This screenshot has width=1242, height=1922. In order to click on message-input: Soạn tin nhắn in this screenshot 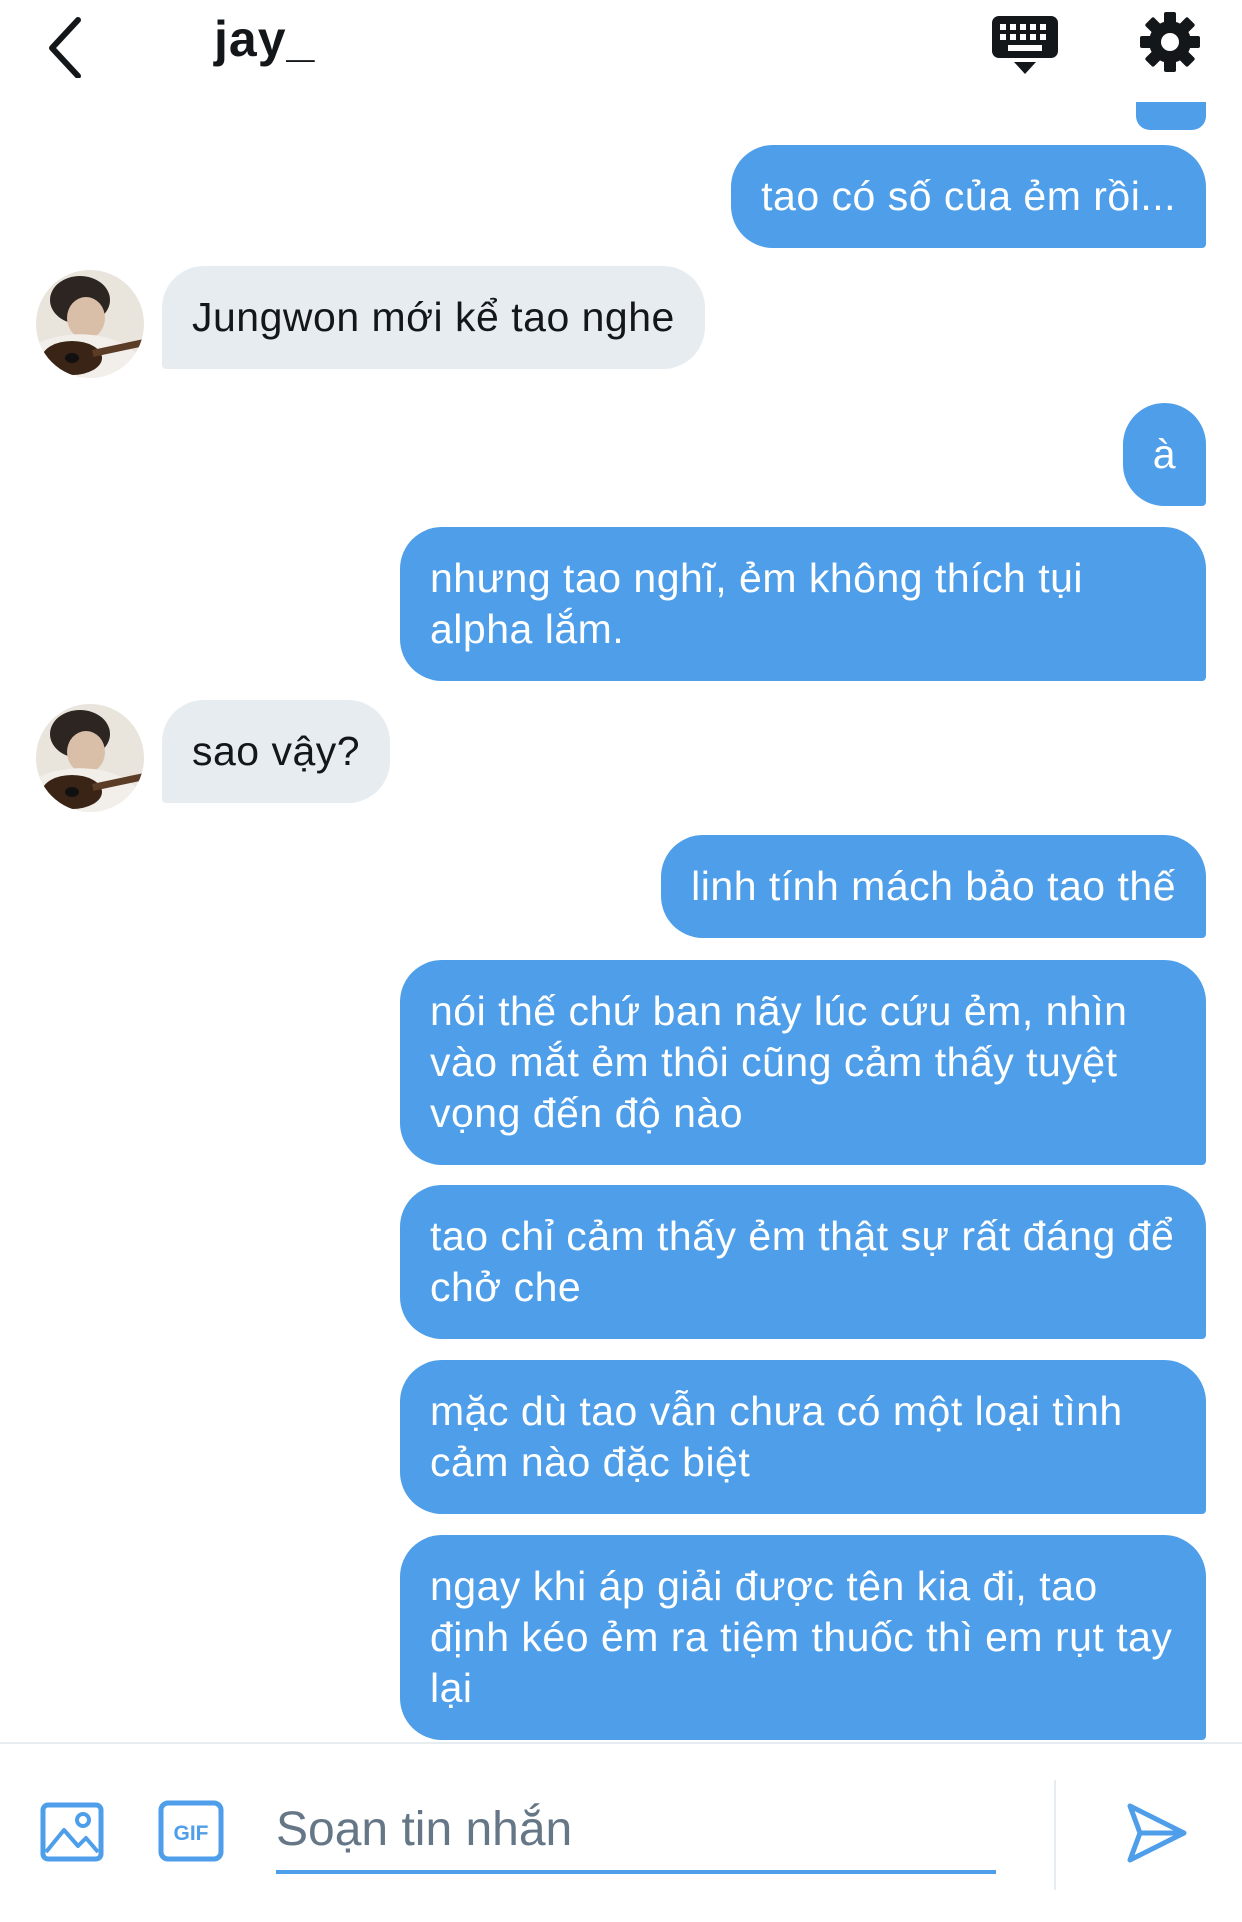, I will do `click(636, 1832)`.